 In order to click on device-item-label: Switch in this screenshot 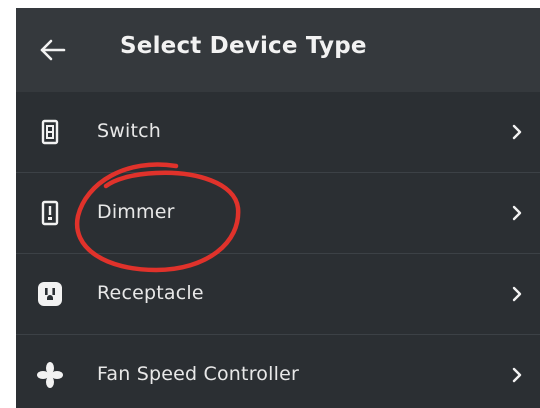, I will do `click(129, 131)`.